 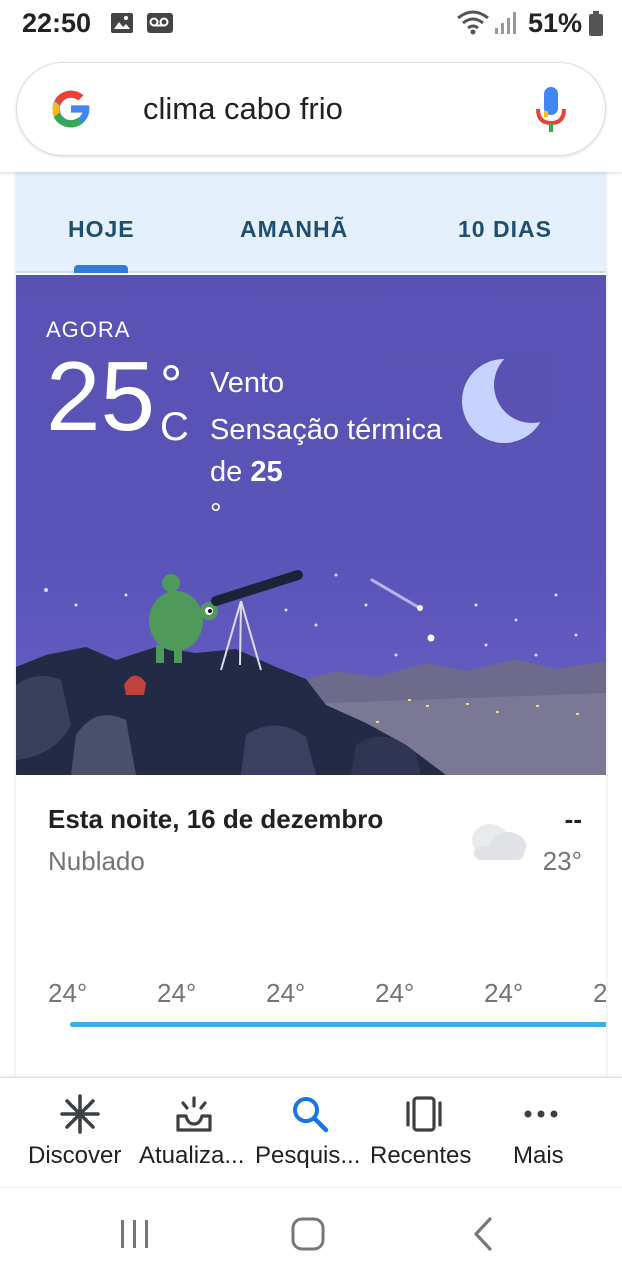 What do you see at coordinates (554, 23) in the screenshot?
I see `battery-percent: 51%` at bounding box center [554, 23].